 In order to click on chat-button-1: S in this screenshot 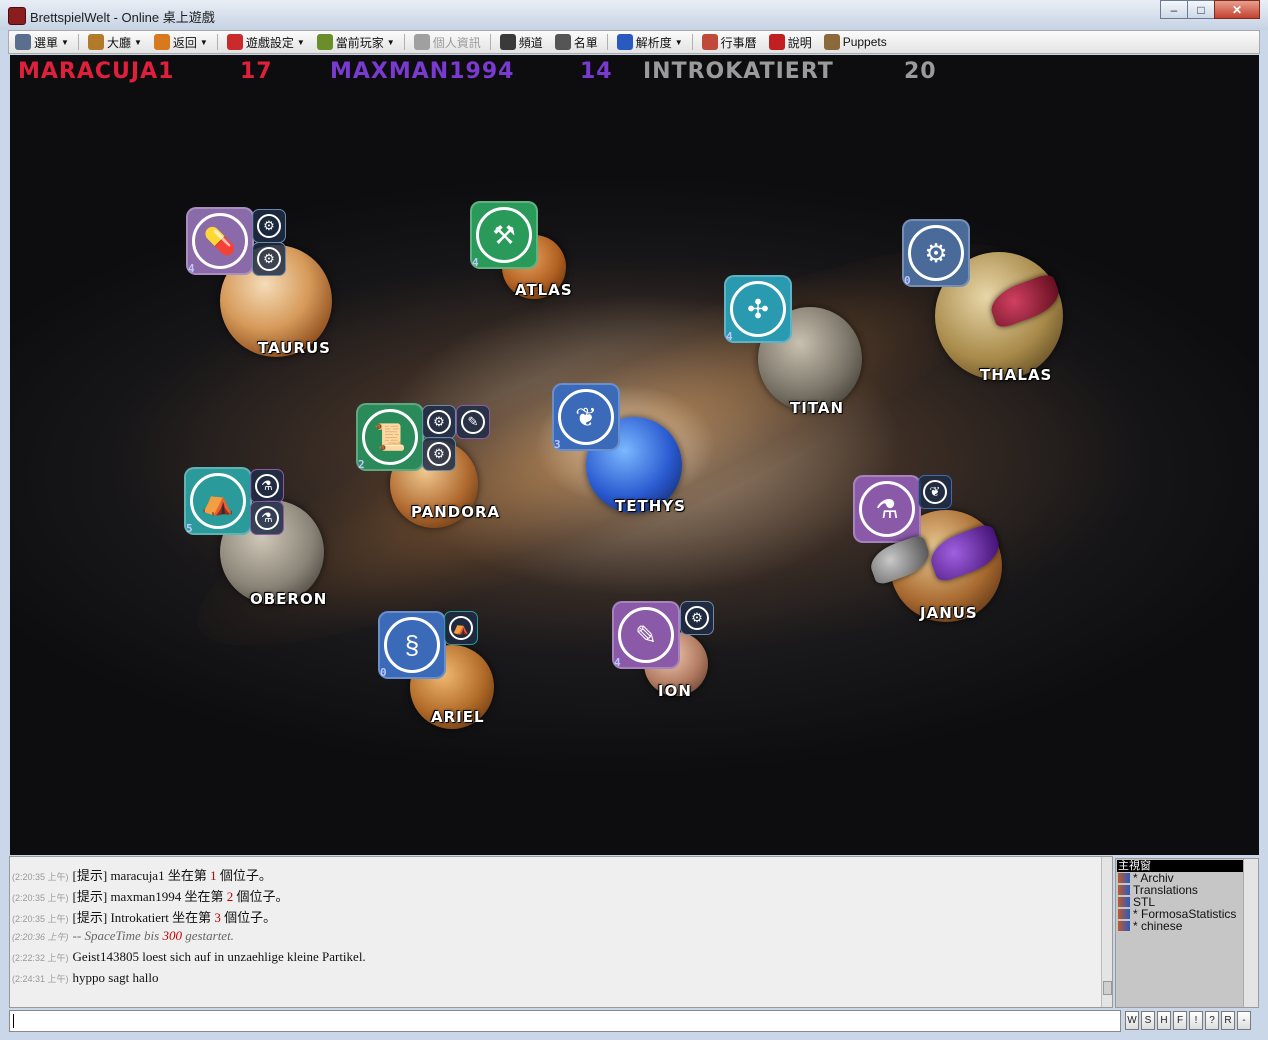, I will do `click(1148, 1020)`.